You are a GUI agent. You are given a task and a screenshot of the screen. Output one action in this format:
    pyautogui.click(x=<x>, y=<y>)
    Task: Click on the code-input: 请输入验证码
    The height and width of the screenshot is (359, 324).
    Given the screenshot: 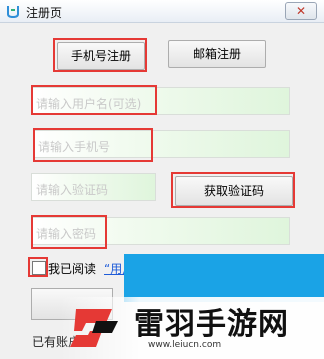 What is the action you would take?
    pyautogui.click(x=93, y=187)
    